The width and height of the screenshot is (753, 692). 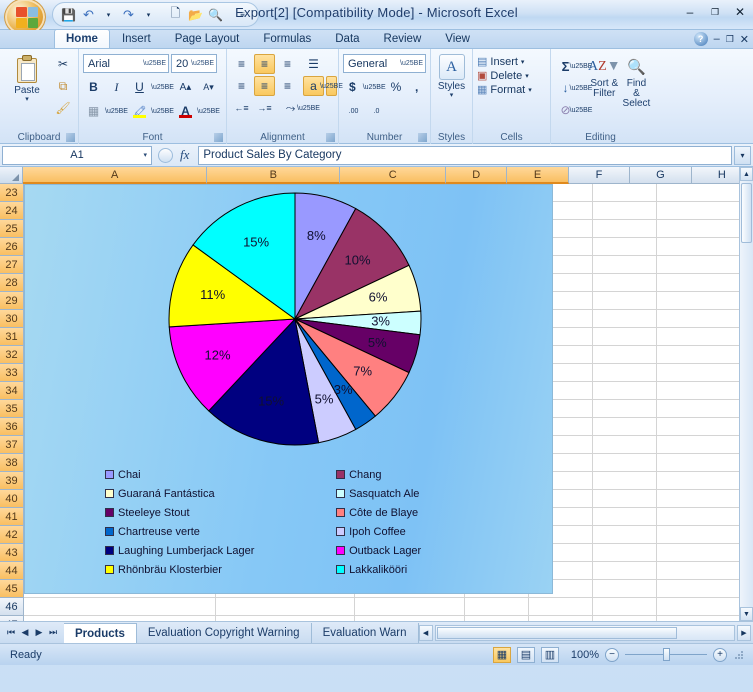 I want to click on row-header: 41, so click(x=12, y=517).